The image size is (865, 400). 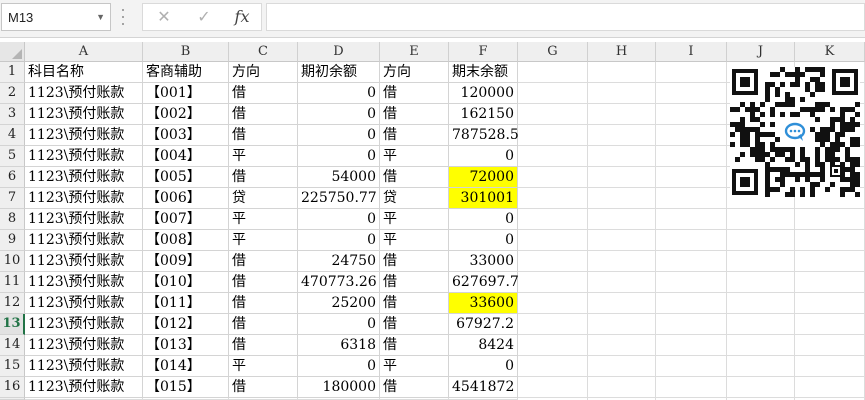 I want to click on column-header-k: K, so click(x=830, y=52).